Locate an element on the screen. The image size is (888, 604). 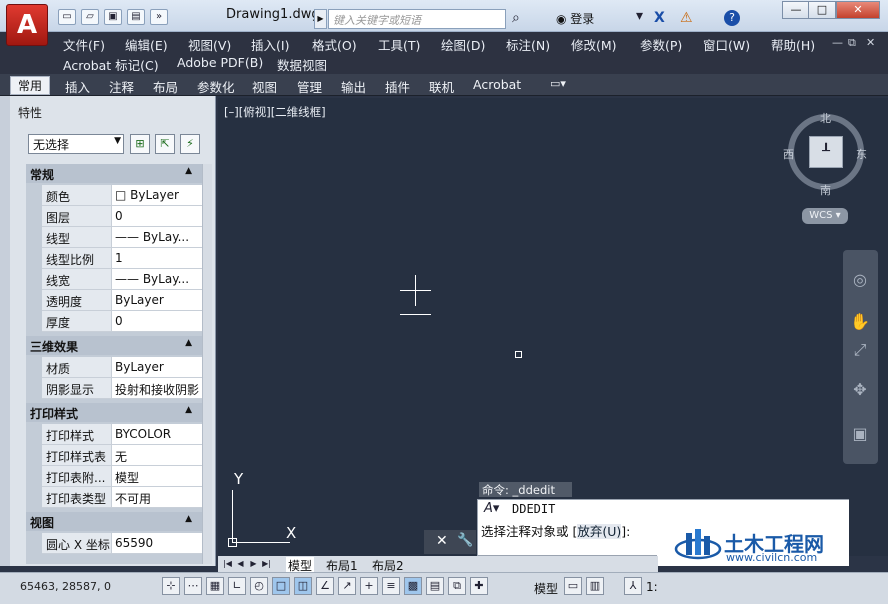
orbit-icon: ✥ is located at coordinates (860, 391).